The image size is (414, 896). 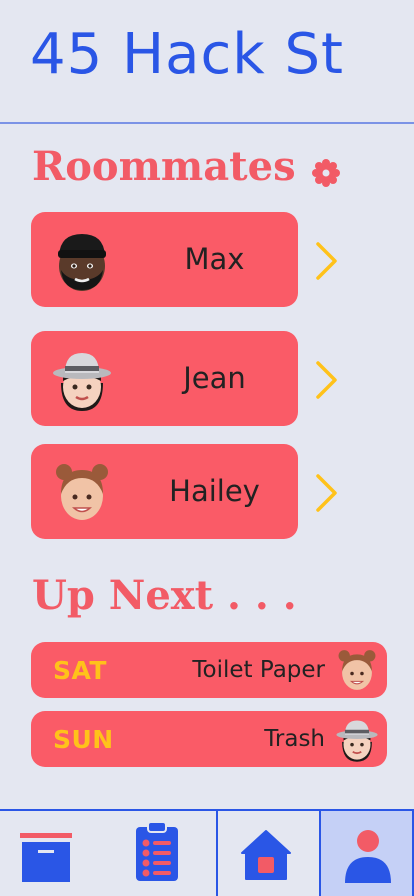 I want to click on chore-card-sat: SAT Toilet Paper, so click(x=209, y=670).